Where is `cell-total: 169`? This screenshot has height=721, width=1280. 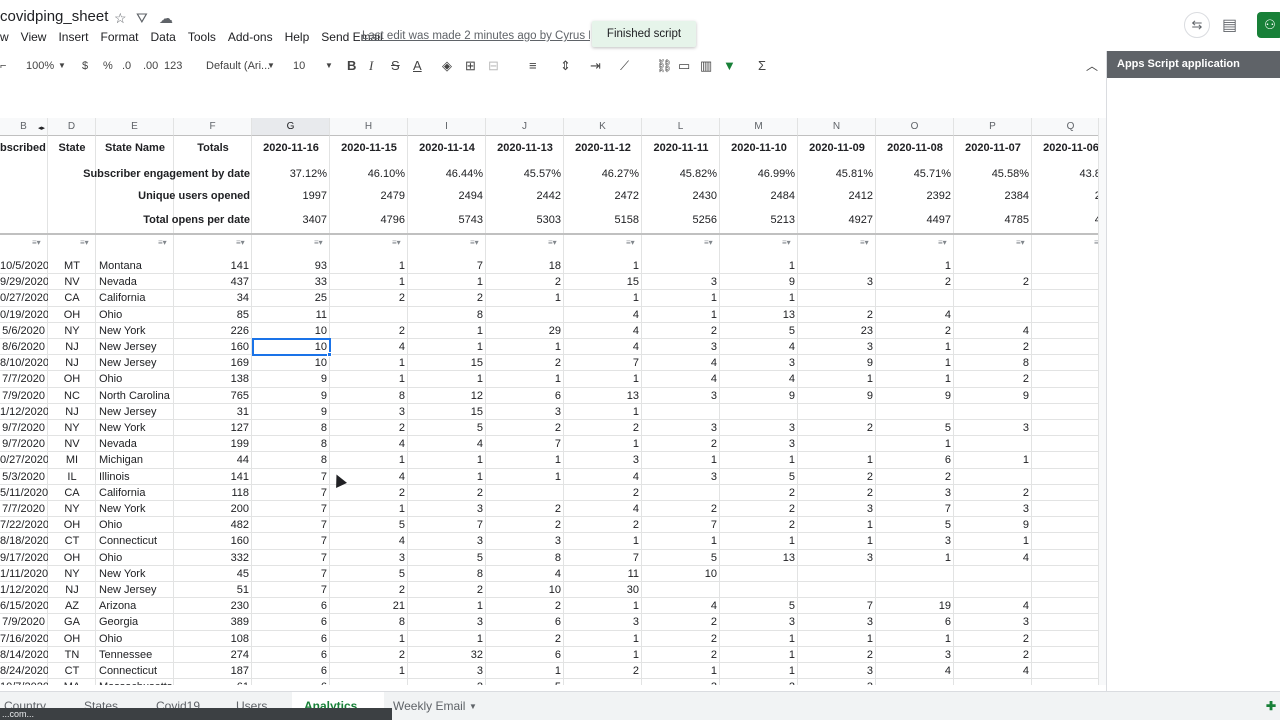
cell-total: 169 is located at coordinates (213, 363).